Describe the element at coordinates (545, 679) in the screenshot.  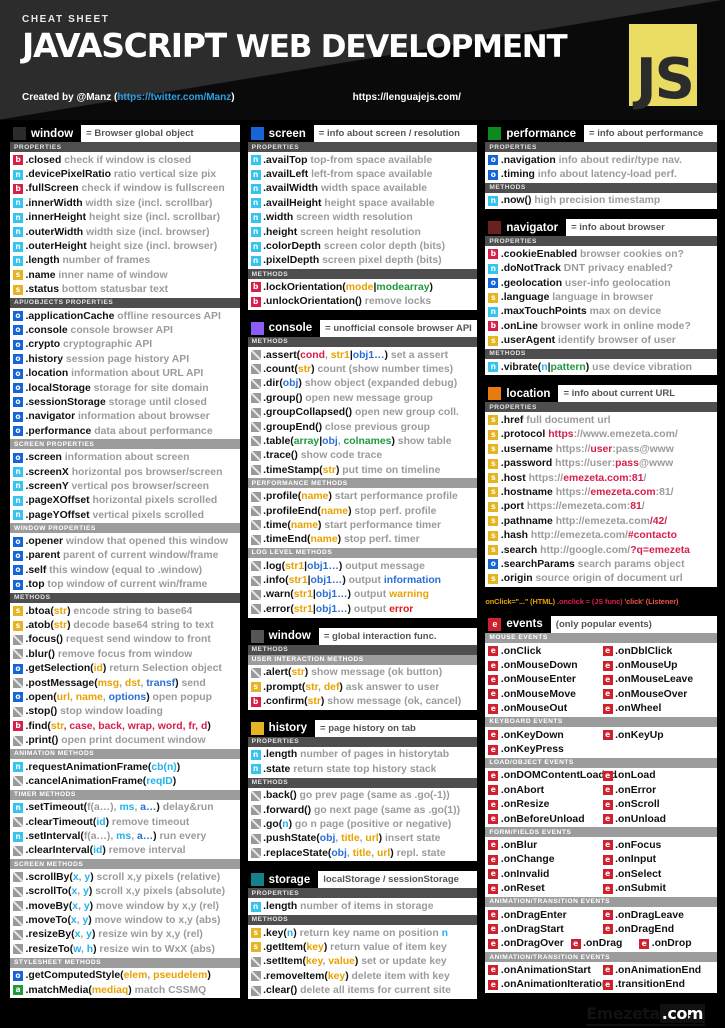
I see `event-item: e .onMouseEnter` at that location.